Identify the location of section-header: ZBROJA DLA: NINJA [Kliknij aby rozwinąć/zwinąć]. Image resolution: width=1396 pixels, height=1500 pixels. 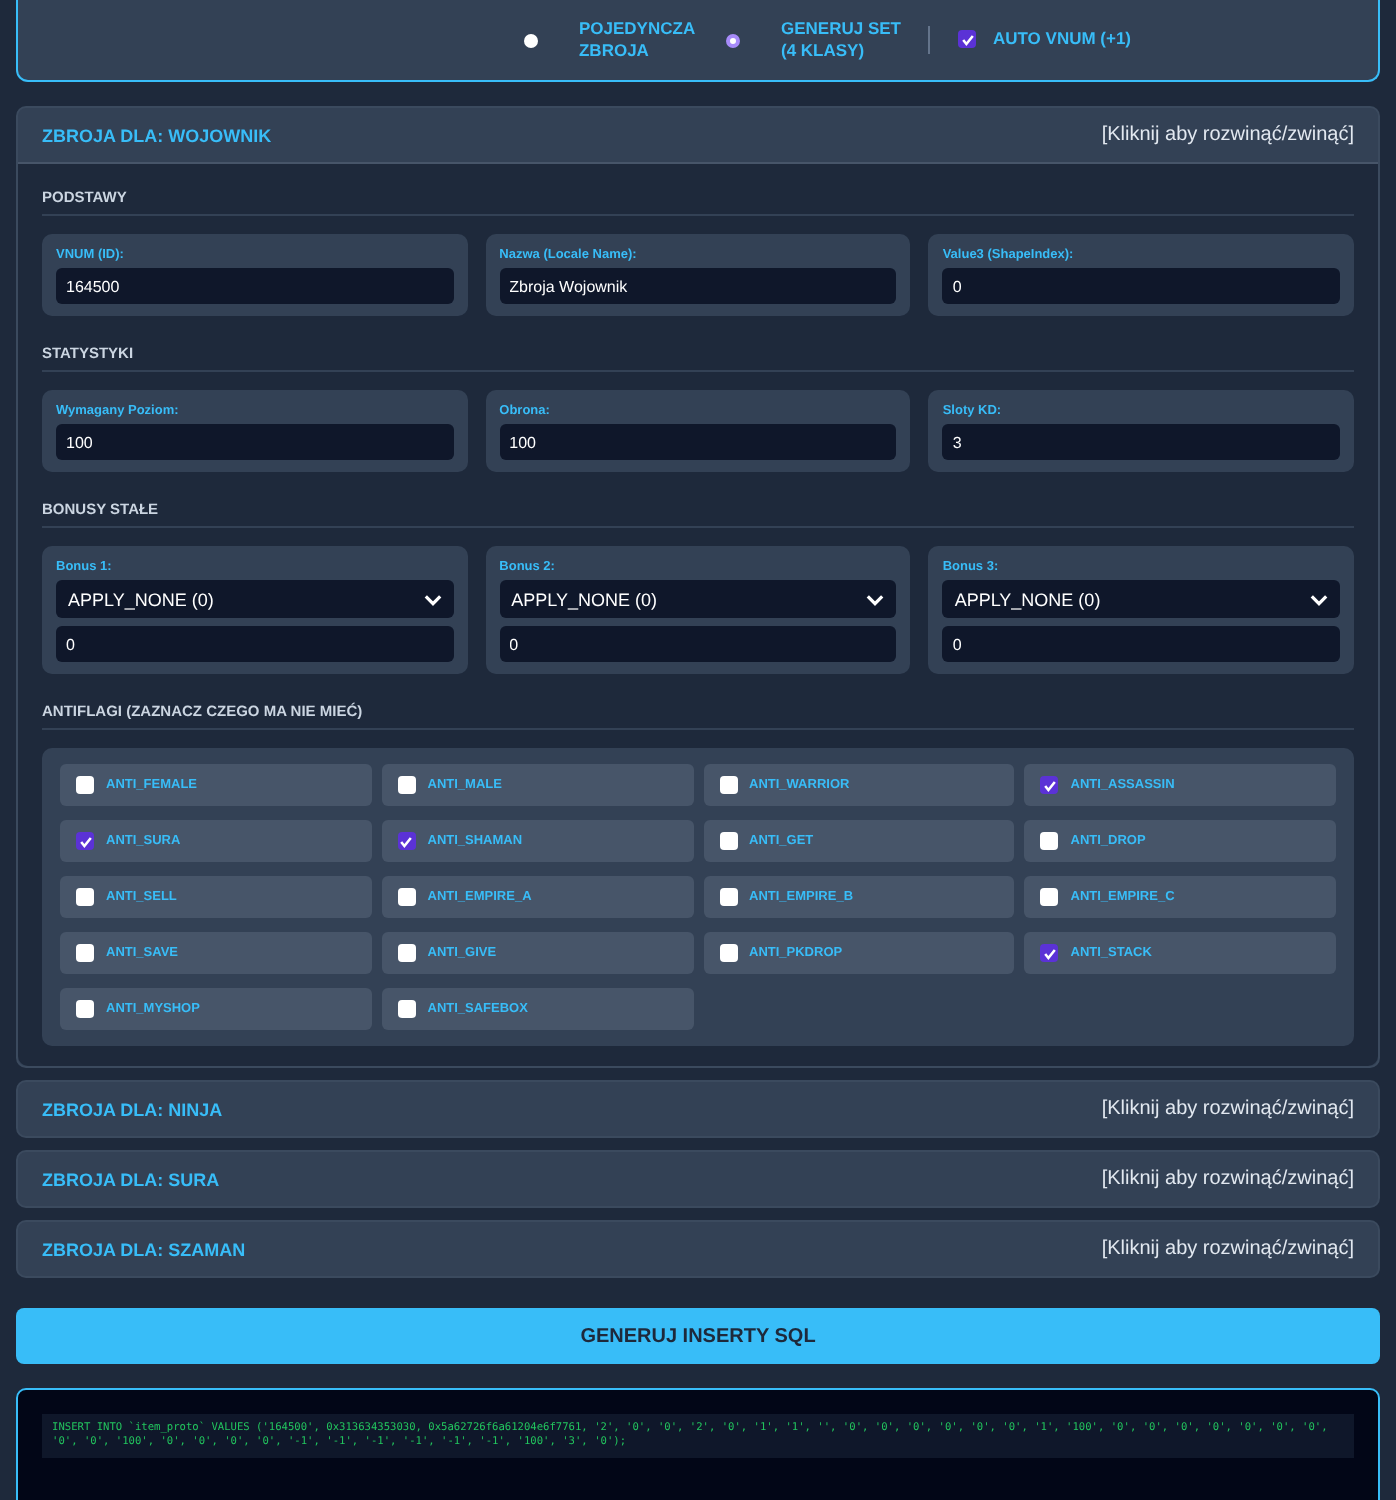
(698, 1109).